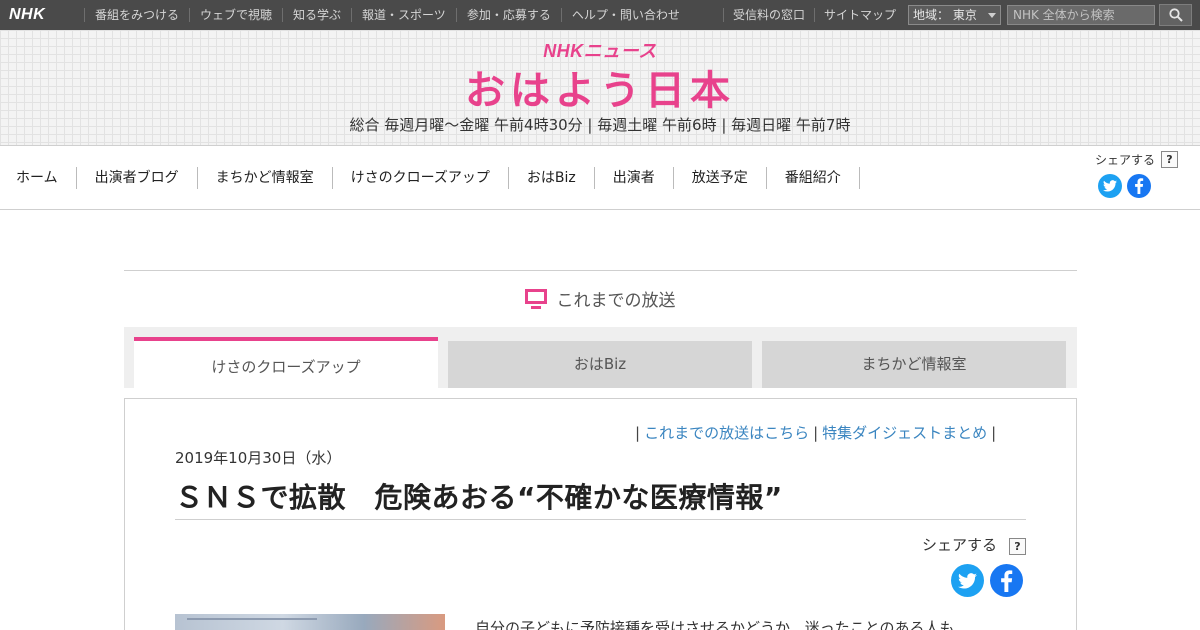 The image size is (1200, 630). What do you see at coordinates (310, 622) in the screenshot?
I see `article-image` at bounding box center [310, 622].